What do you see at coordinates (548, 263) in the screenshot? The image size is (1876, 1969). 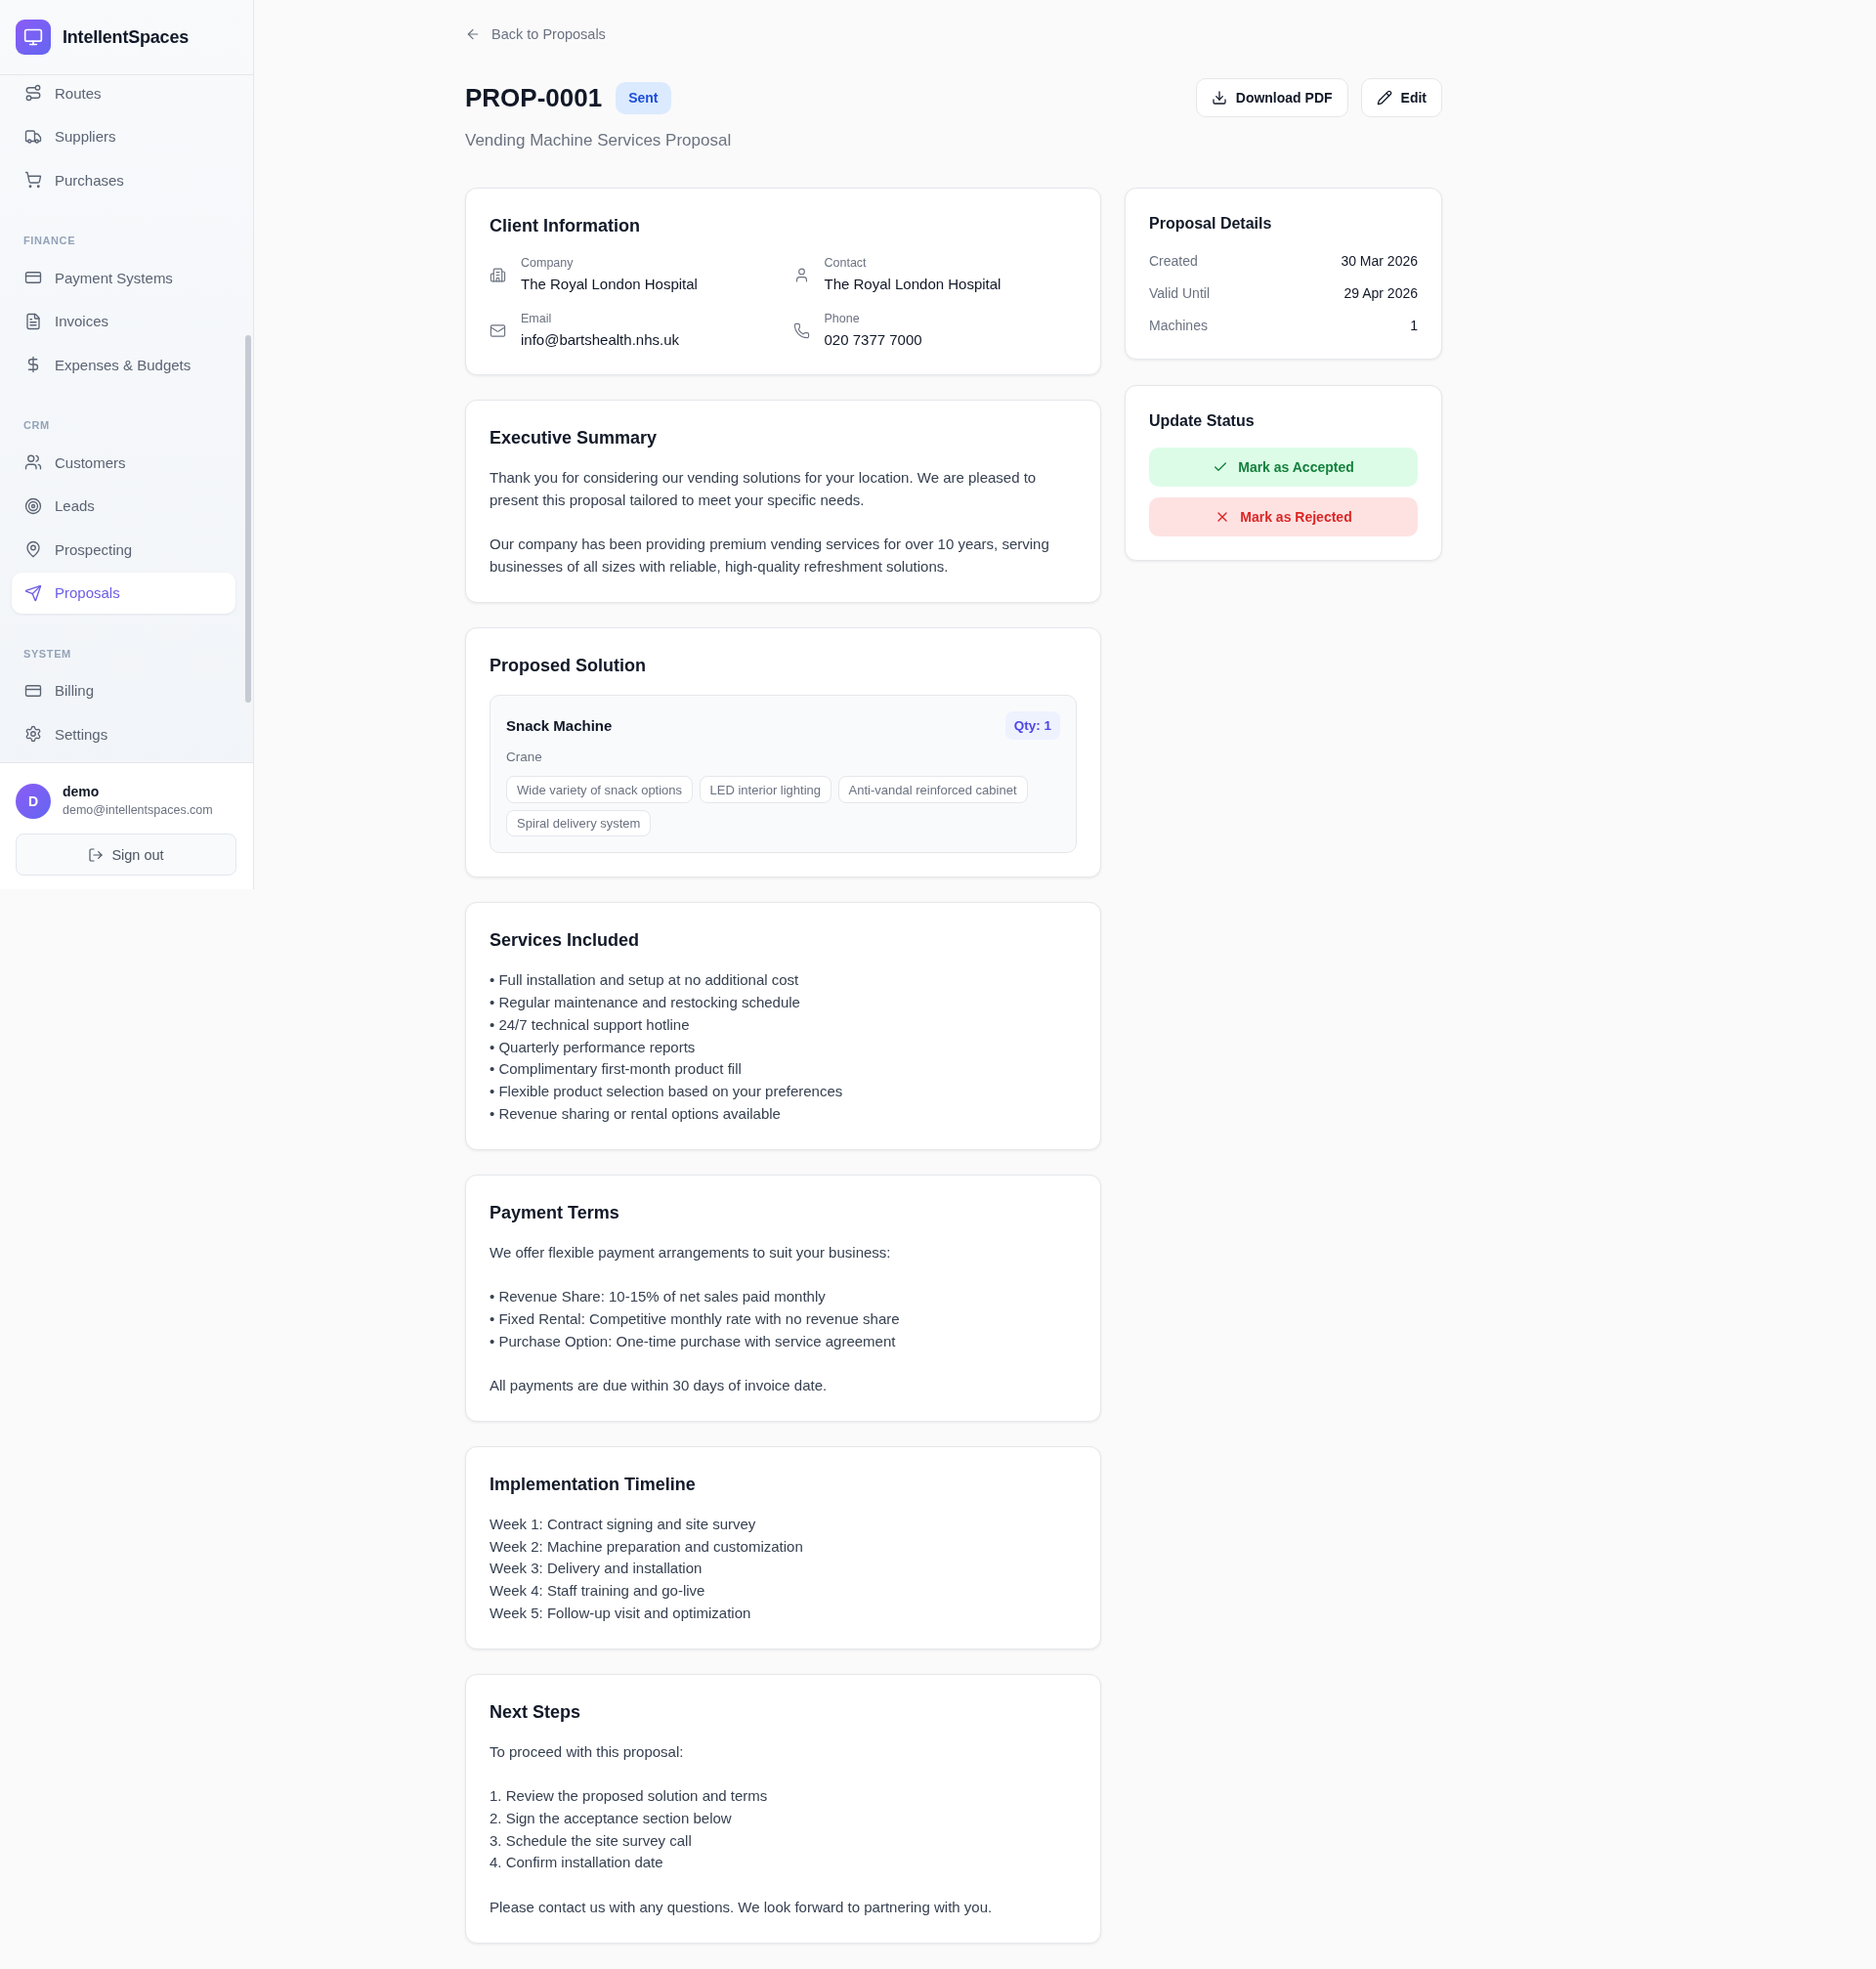 I see `field-label: Company` at bounding box center [548, 263].